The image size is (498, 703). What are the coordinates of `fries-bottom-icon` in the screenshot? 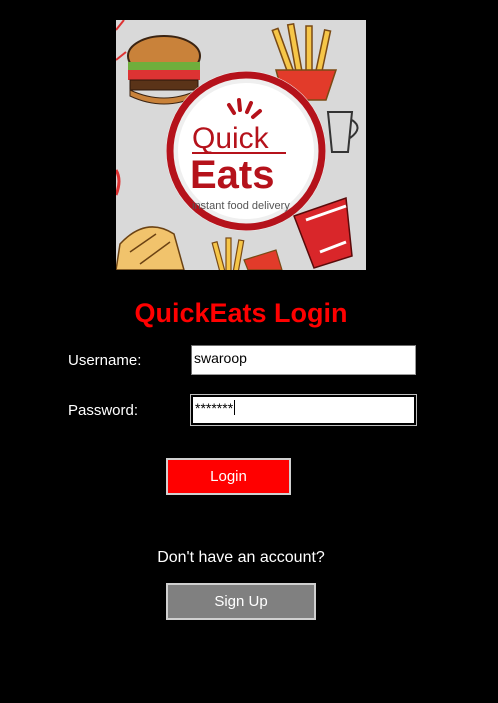 It's located at (247, 253).